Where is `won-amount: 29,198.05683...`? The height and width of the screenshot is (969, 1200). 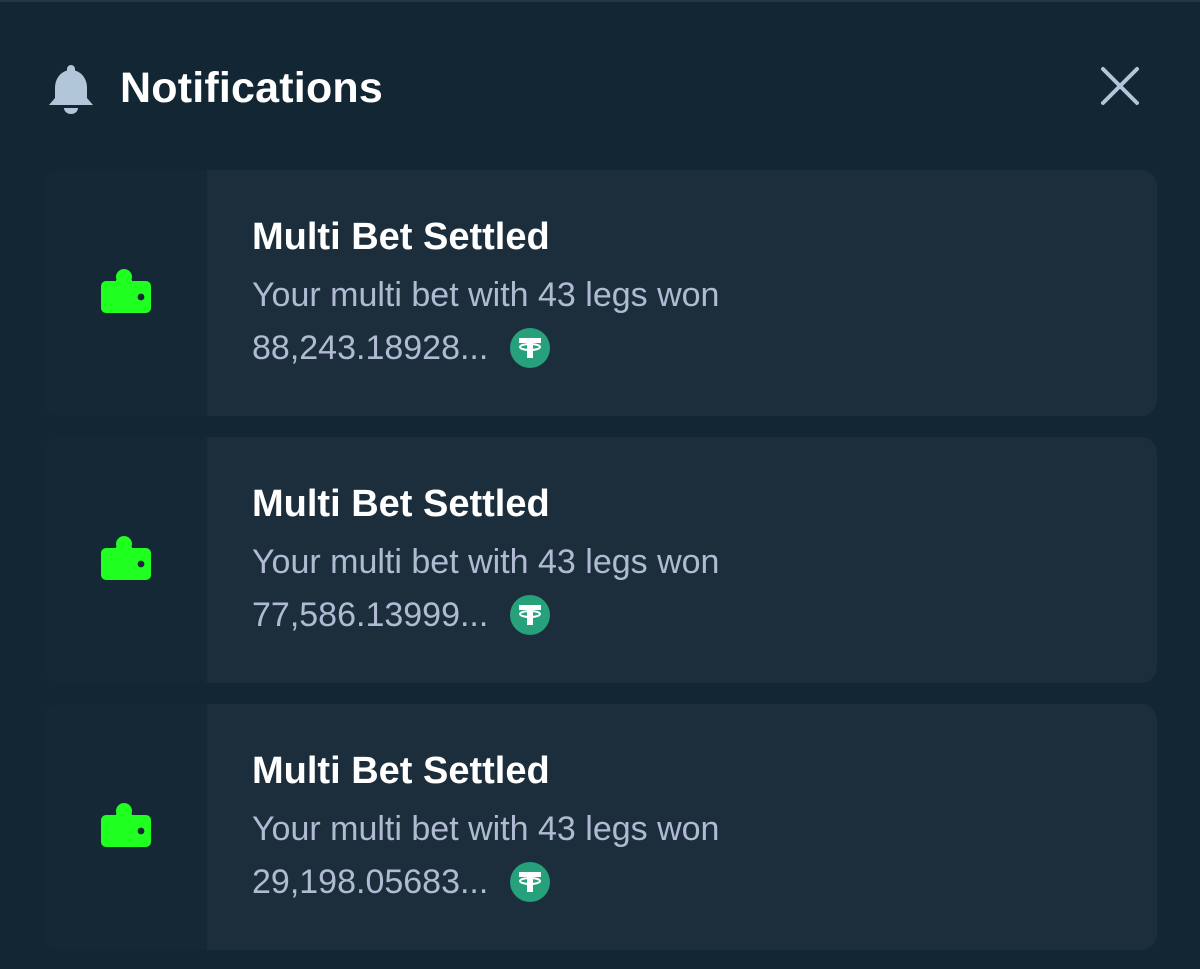 won-amount: 29,198.05683... is located at coordinates (370, 882).